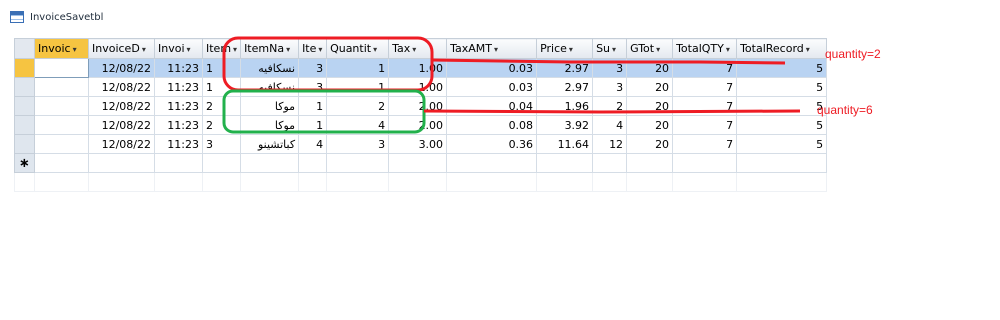 The height and width of the screenshot is (320, 1000). I want to click on red-connector-line, so click(612, 111).